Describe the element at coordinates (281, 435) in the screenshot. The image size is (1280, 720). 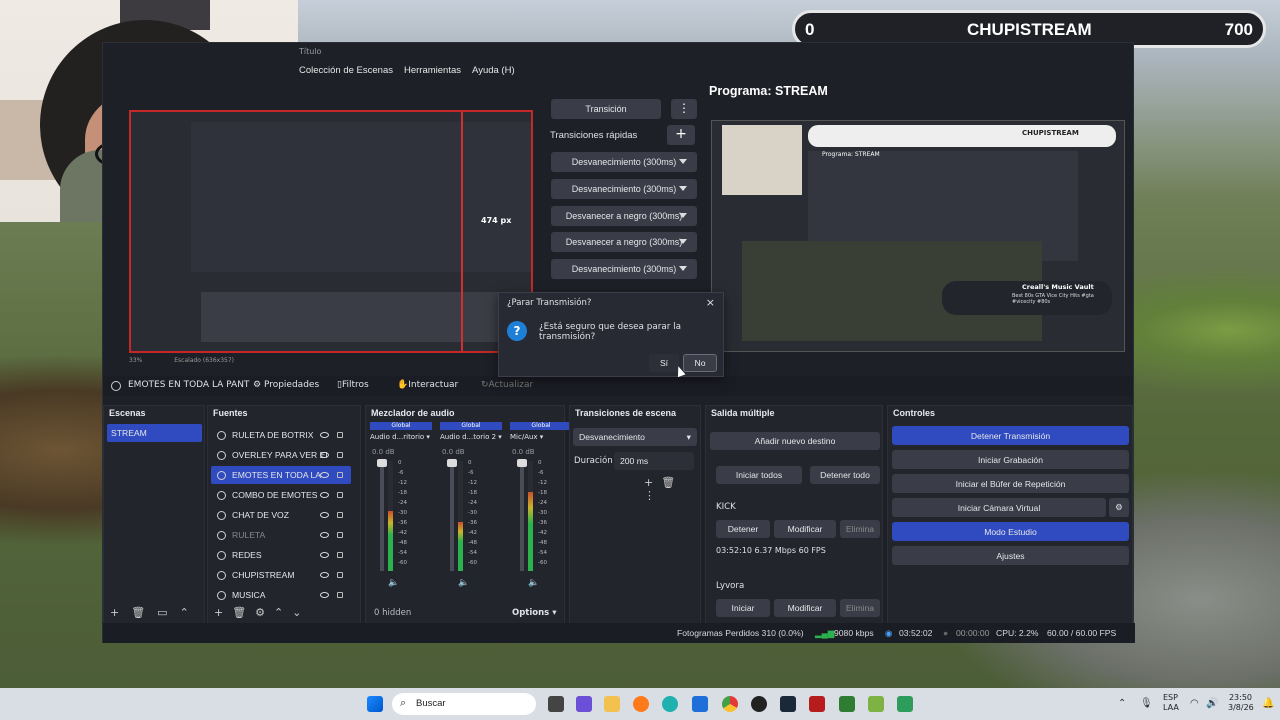
I see `source-item: RULETA DE BOTRIX` at that location.